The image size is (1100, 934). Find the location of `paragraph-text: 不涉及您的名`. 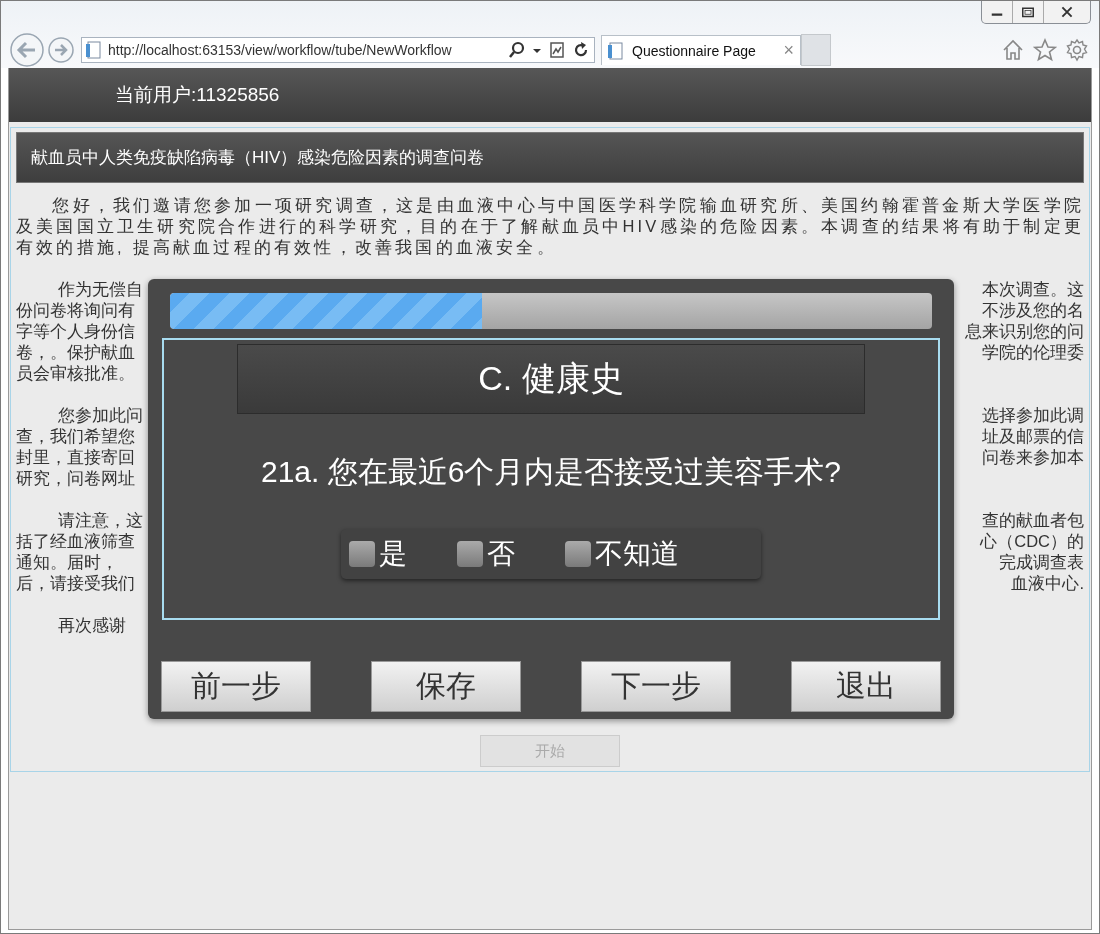

paragraph-text: 不涉及您的名 is located at coordinates (1033, 310).